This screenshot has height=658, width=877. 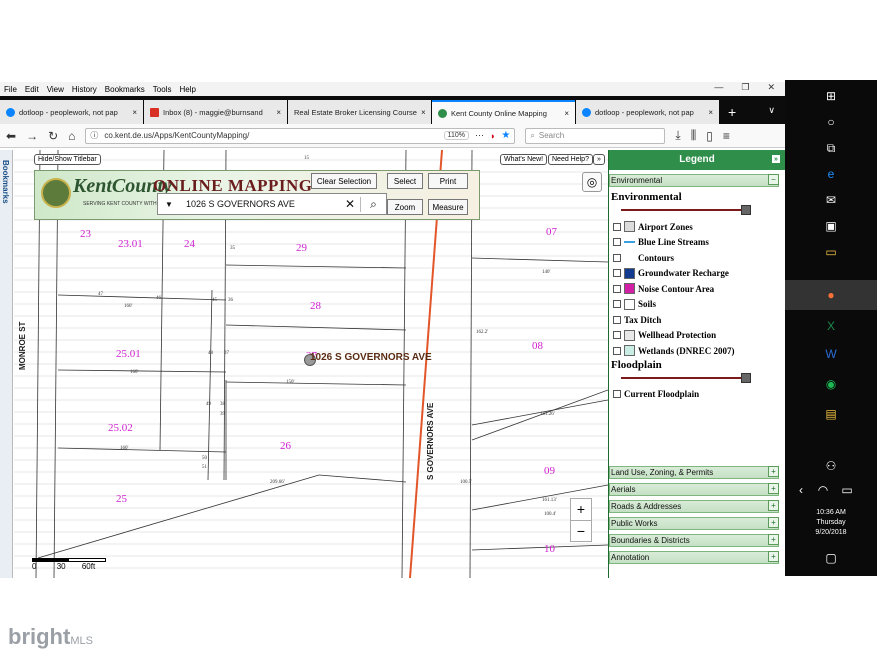 What do you see at coordinates (694, 180) in the screenshot?
I see `legend-section-environmental: Environmental −` at bounding box center [694, 180].